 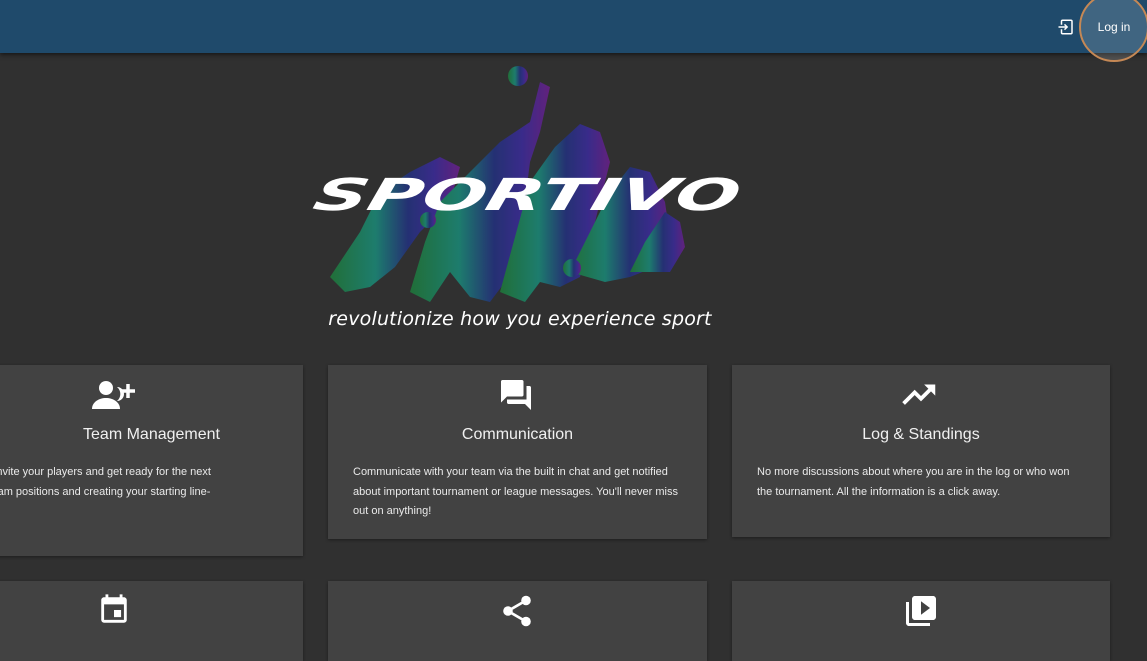 I want to click on video-library-icon, so click(x=921, y=611).